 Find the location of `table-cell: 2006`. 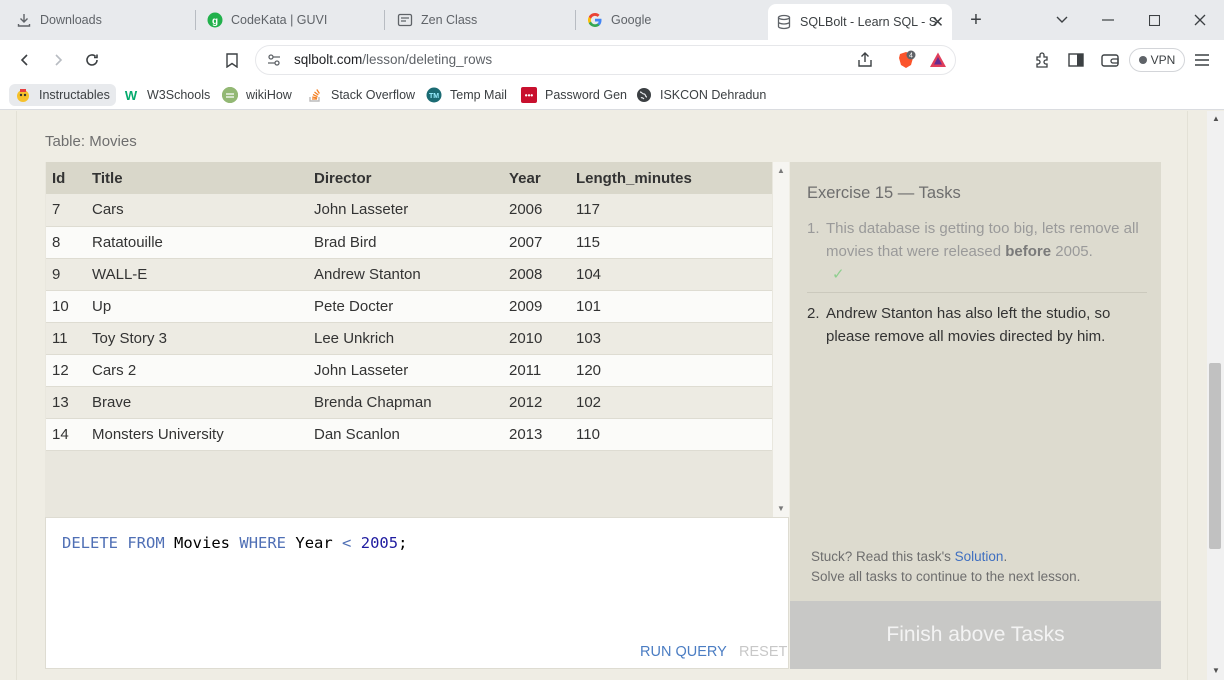

table-cell: 2006 is located at coordinates (536, 210).